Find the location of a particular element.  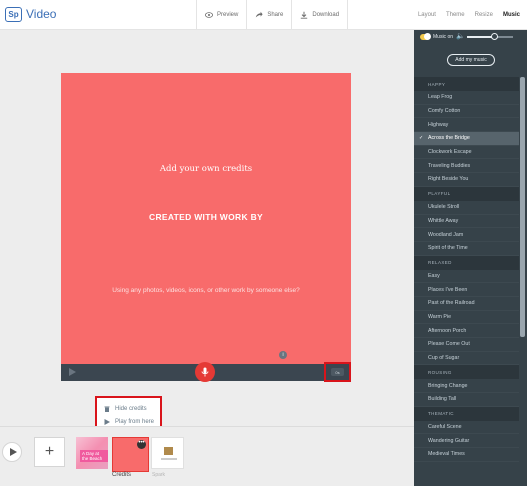

song-item: Spirit of the Time is located at coordinates (466, 249).